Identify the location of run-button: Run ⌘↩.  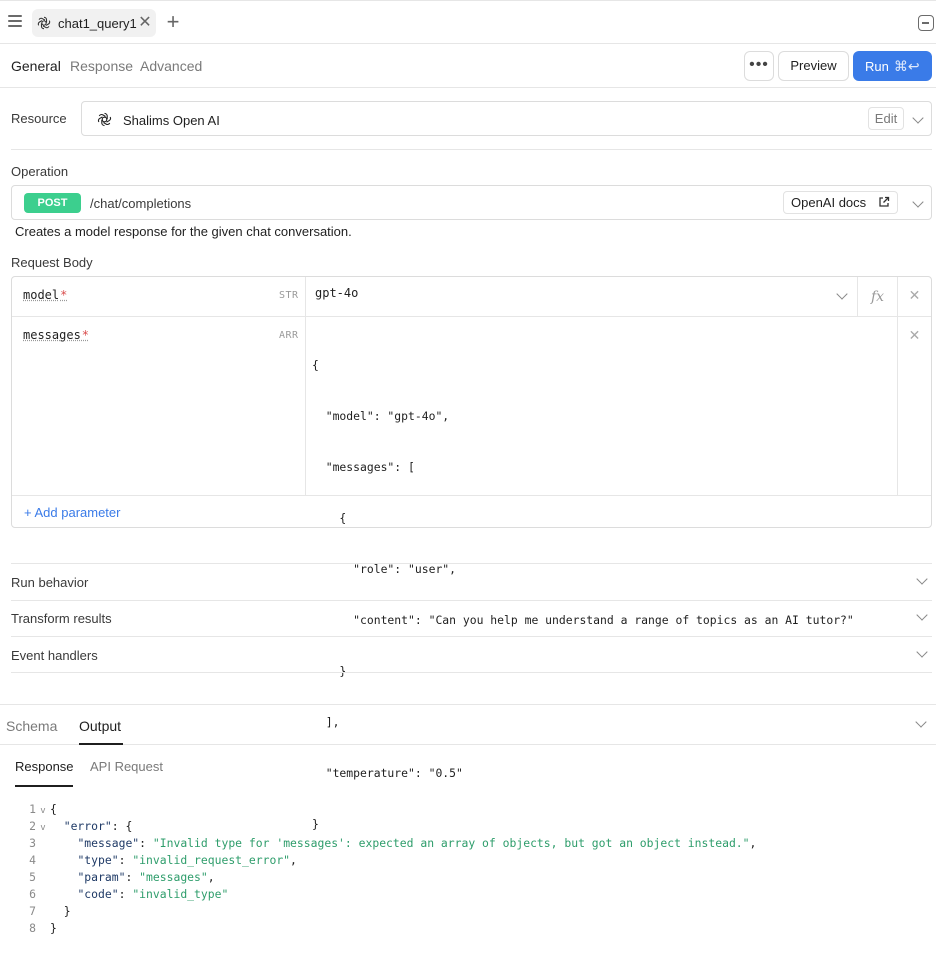
(892, 66).